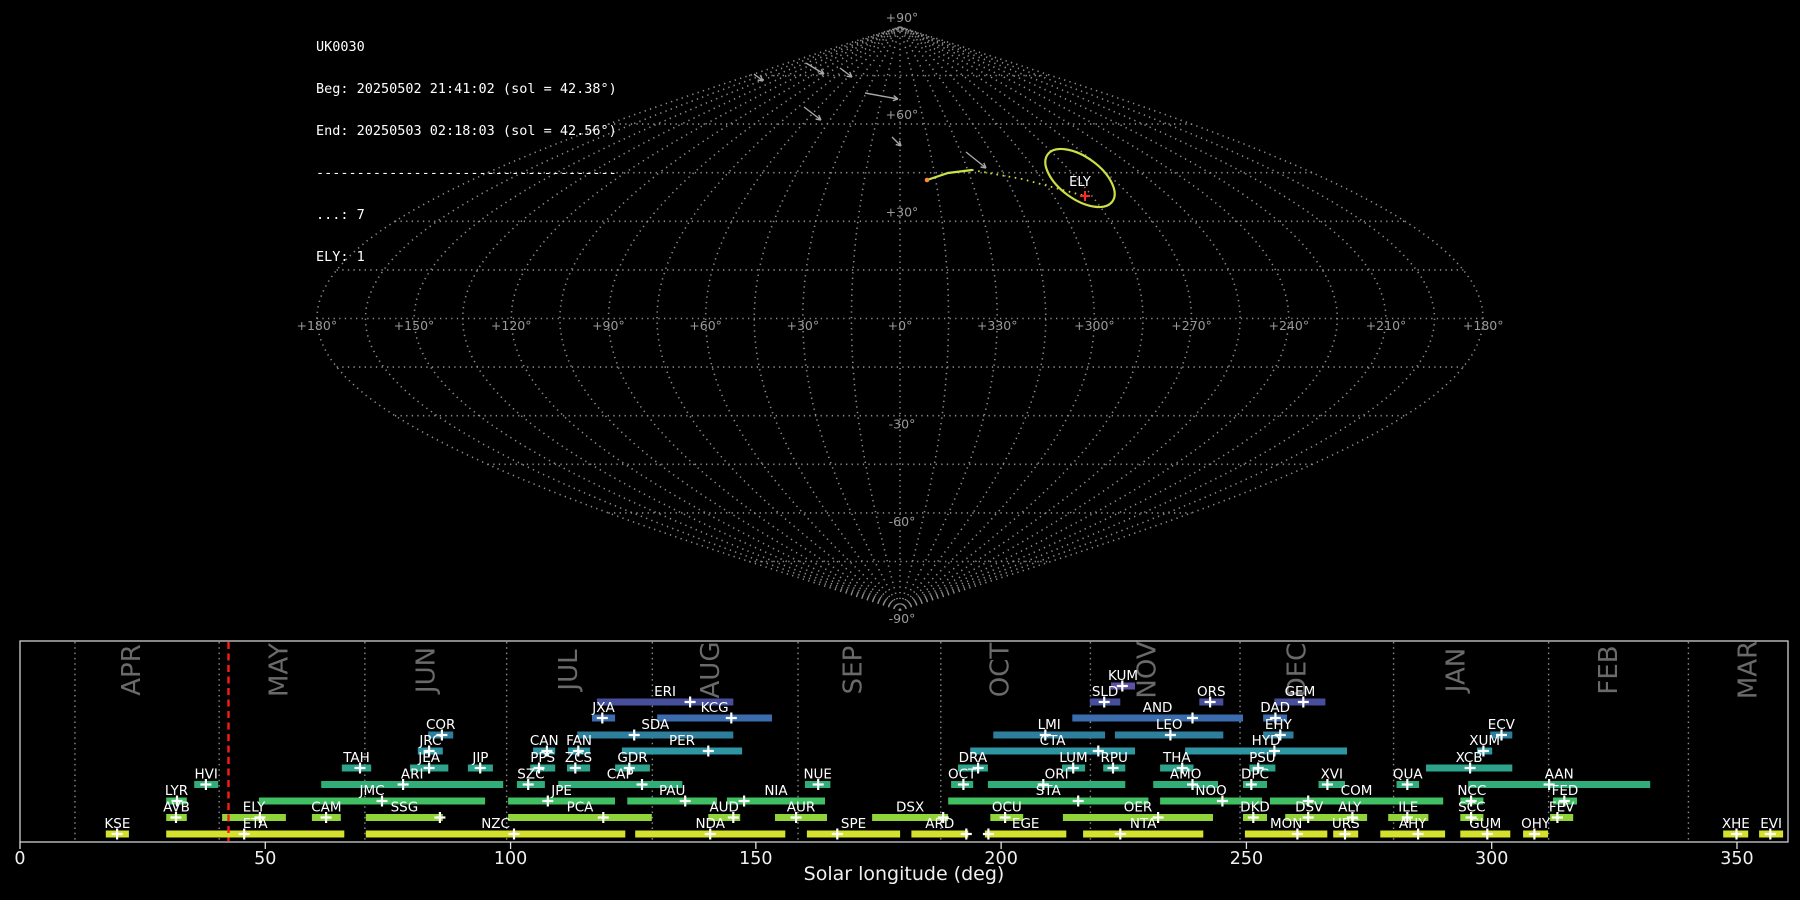 This screenshot has height=900, width=1800. Describe the element at coordinates (1491, 859) in the screenshot. I see `x-tick-label-300: 300` at that location.